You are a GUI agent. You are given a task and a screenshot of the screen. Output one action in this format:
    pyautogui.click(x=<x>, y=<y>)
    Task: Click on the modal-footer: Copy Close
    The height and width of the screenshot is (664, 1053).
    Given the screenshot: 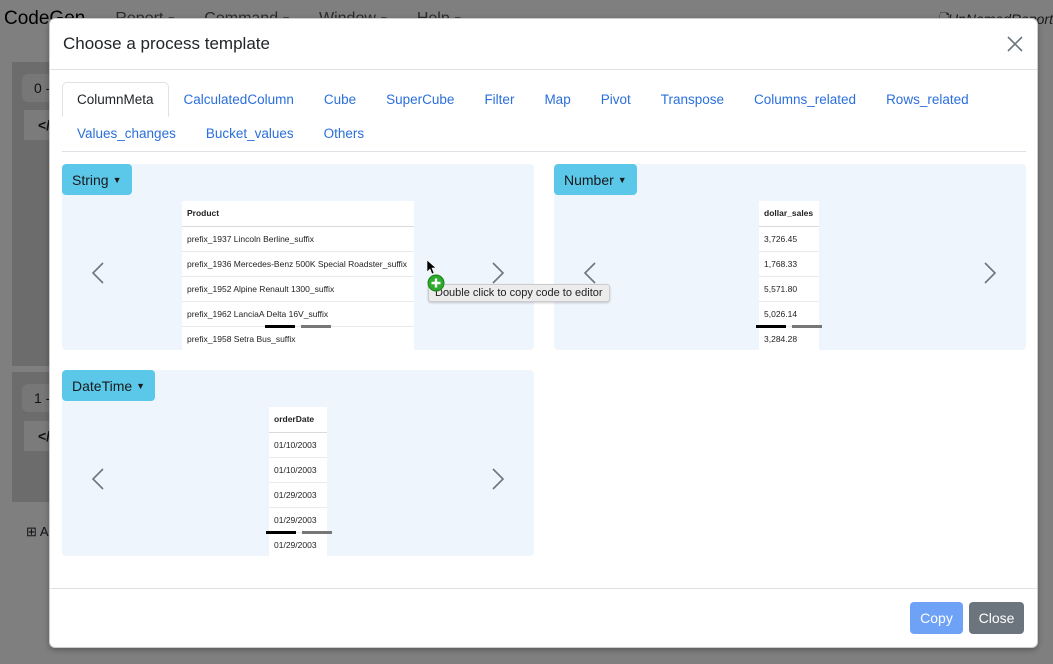 What is the action you would take?
    pyautogui.click(x=543, y=617)
    